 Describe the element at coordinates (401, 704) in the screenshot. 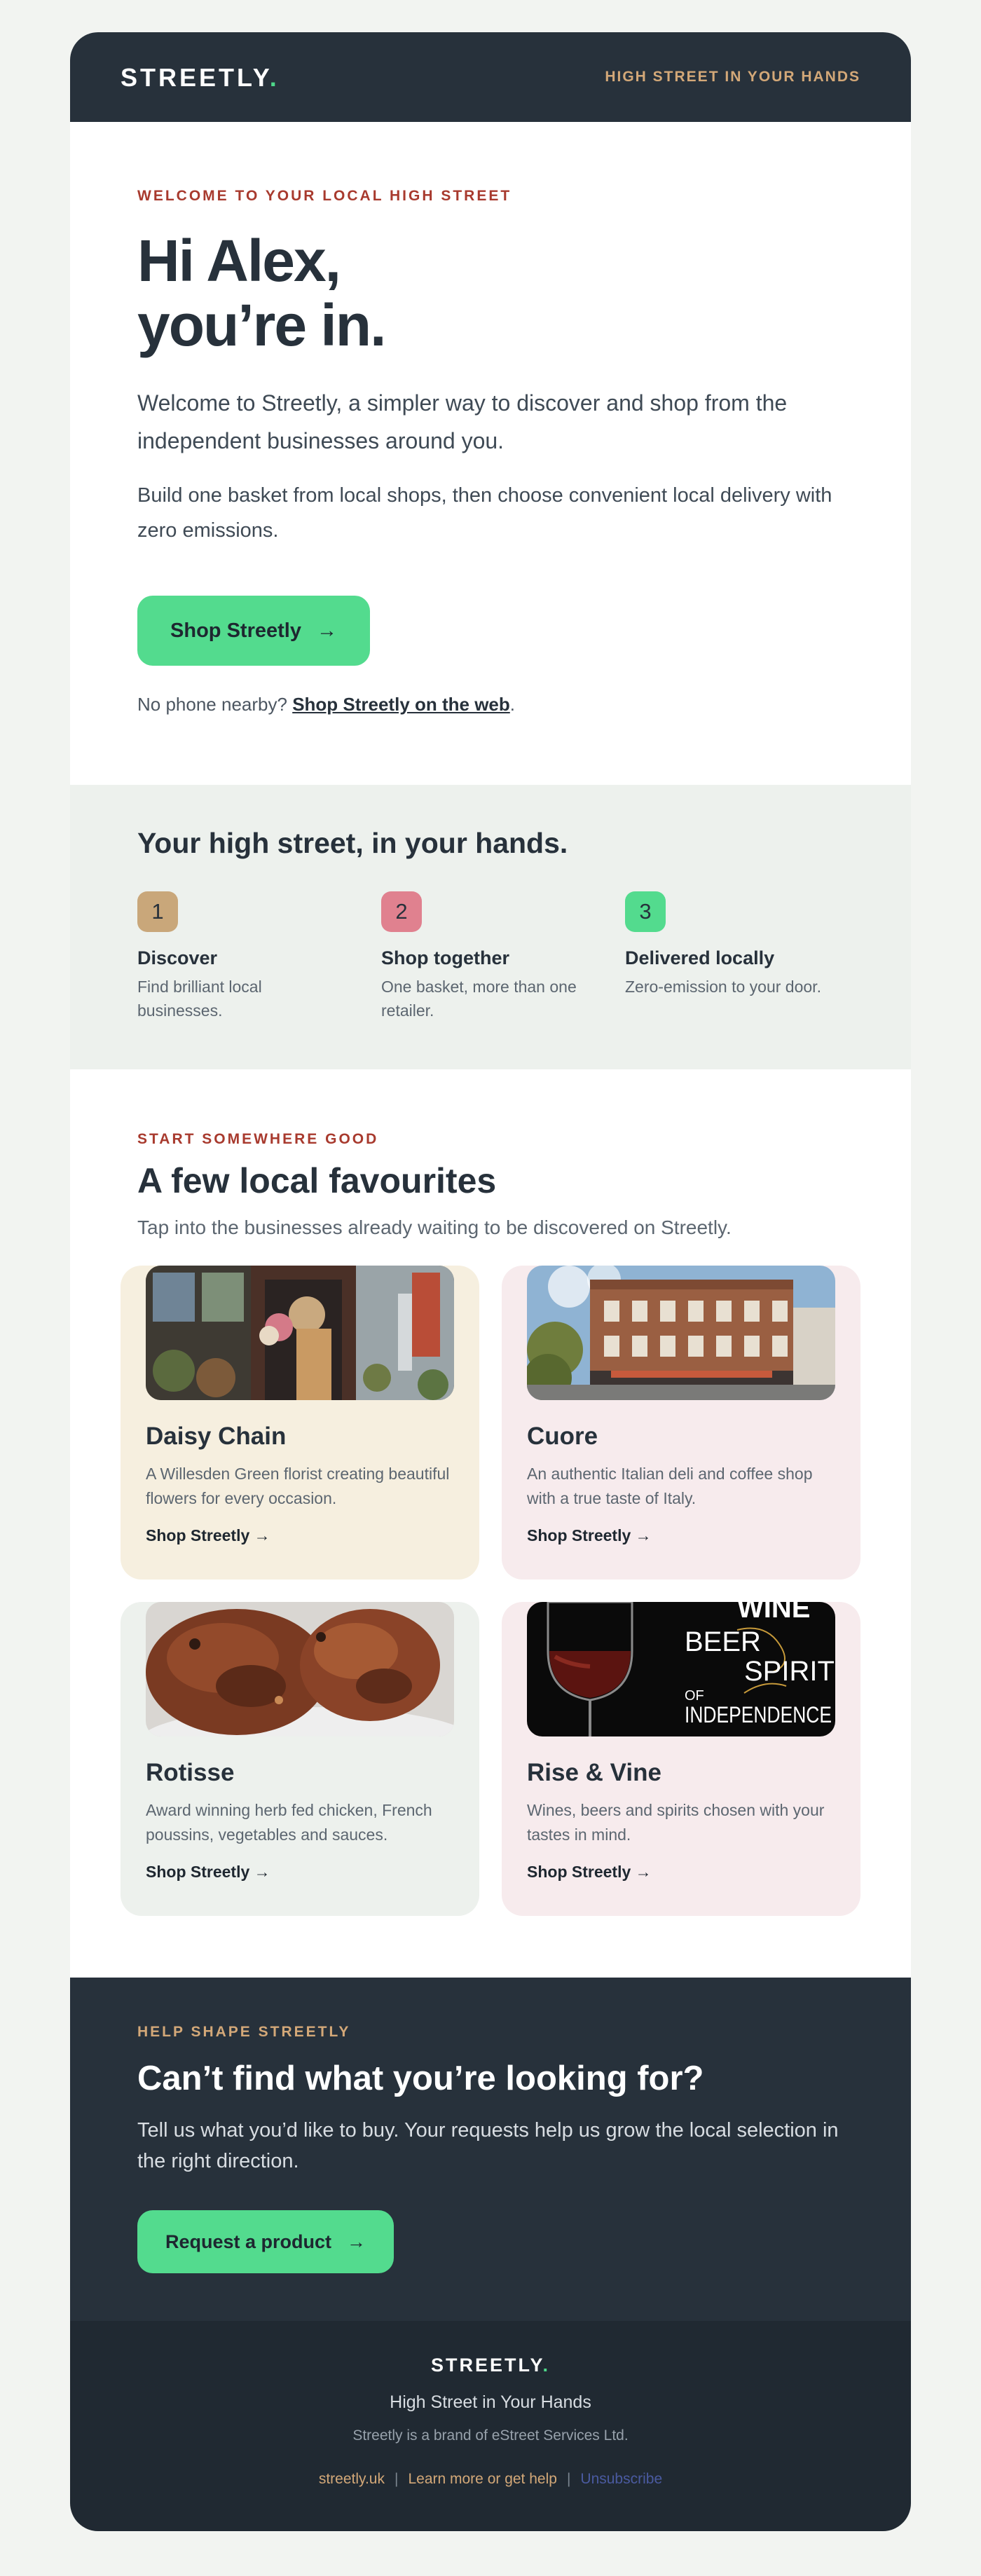

I see `shop-on-web-link: Shop Streetly on the web` at that location.